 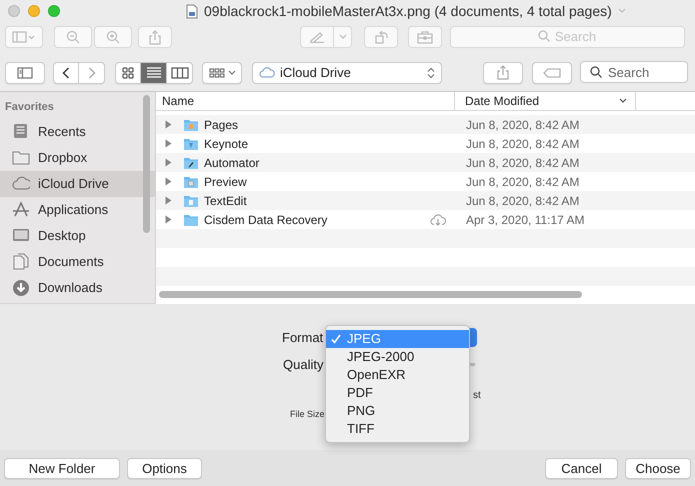 What do you see at coordinates (431, 72) in the screenshot?
I see `up-down-icon` at bounding box center [431, 72].